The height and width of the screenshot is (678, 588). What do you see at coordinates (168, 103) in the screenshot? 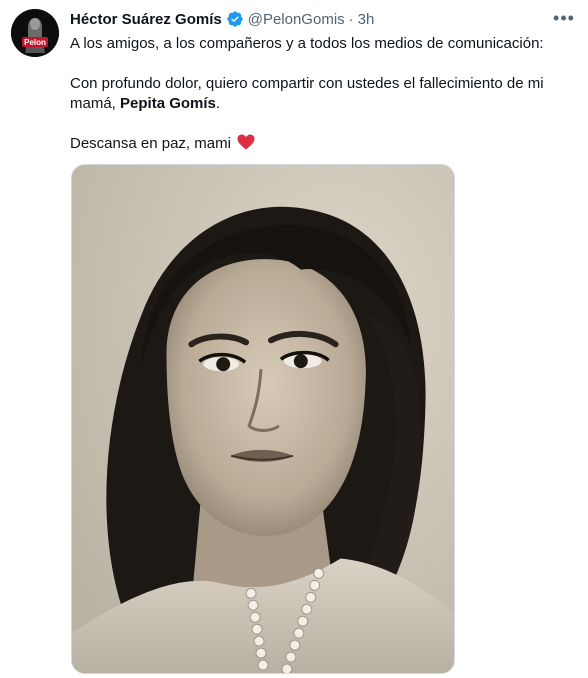
I see `mention-name: Pepita Gomís` at bounding box center [168, 103].